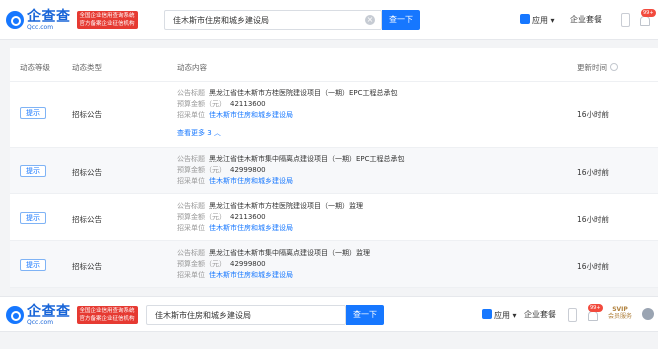  What do you see at coordinates (592, 67) in the screenshot?
I see `column-update-time-label: 更新时间` at bounding box center [592, 67].